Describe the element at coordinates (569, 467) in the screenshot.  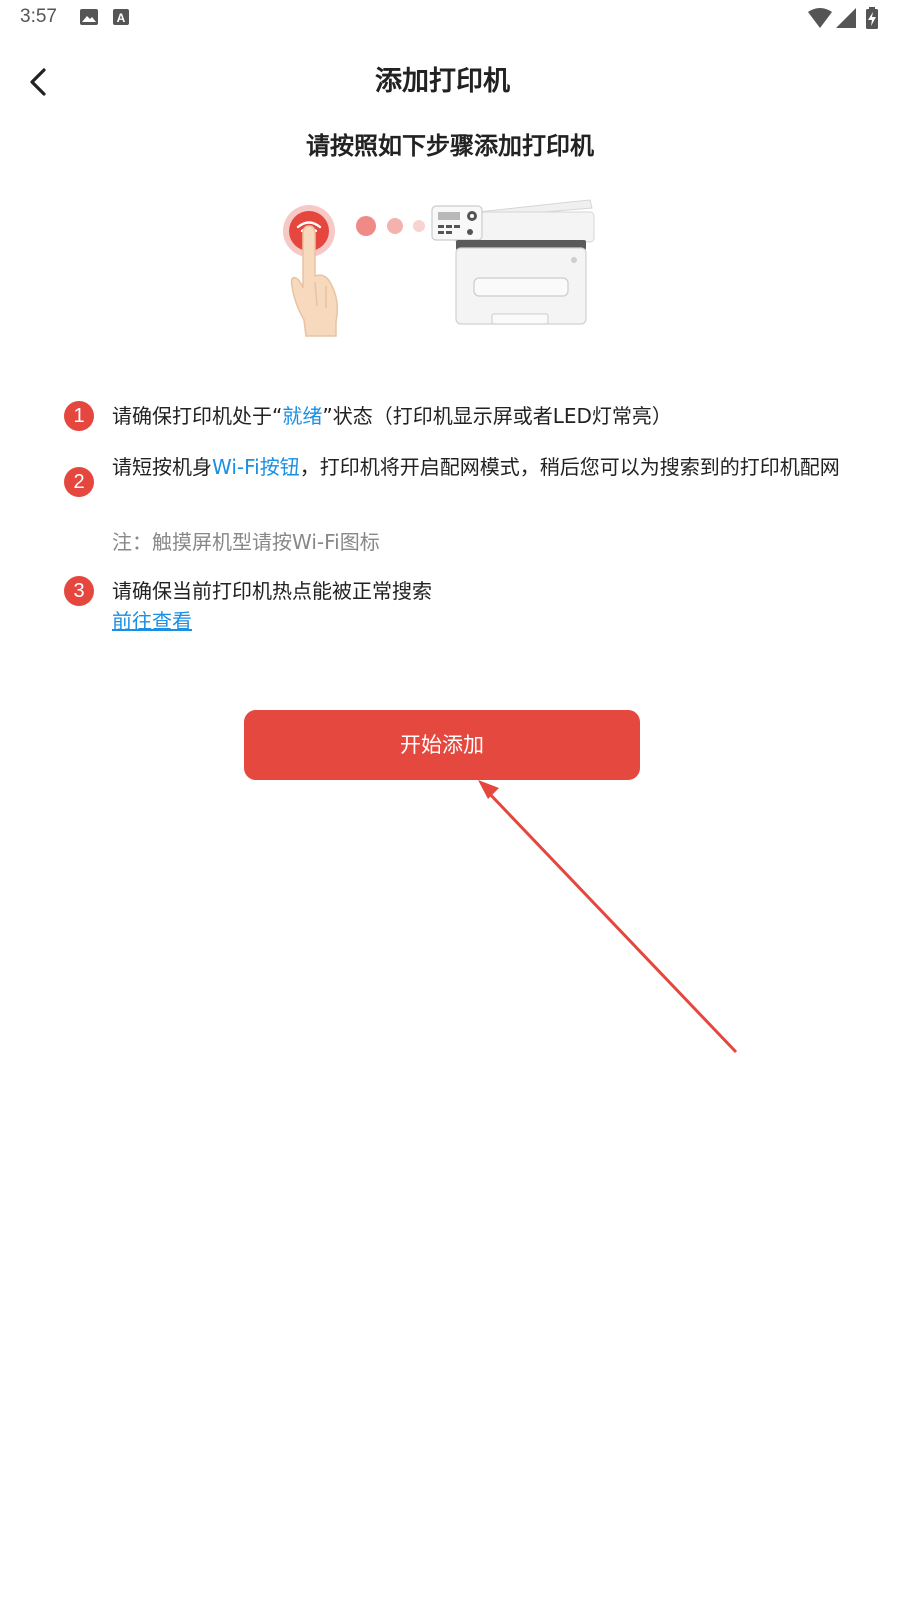
I see `step-2-text-after: ，打印机将开启配网模式，稍后您可以为搜索到的打印机配网` at that location.